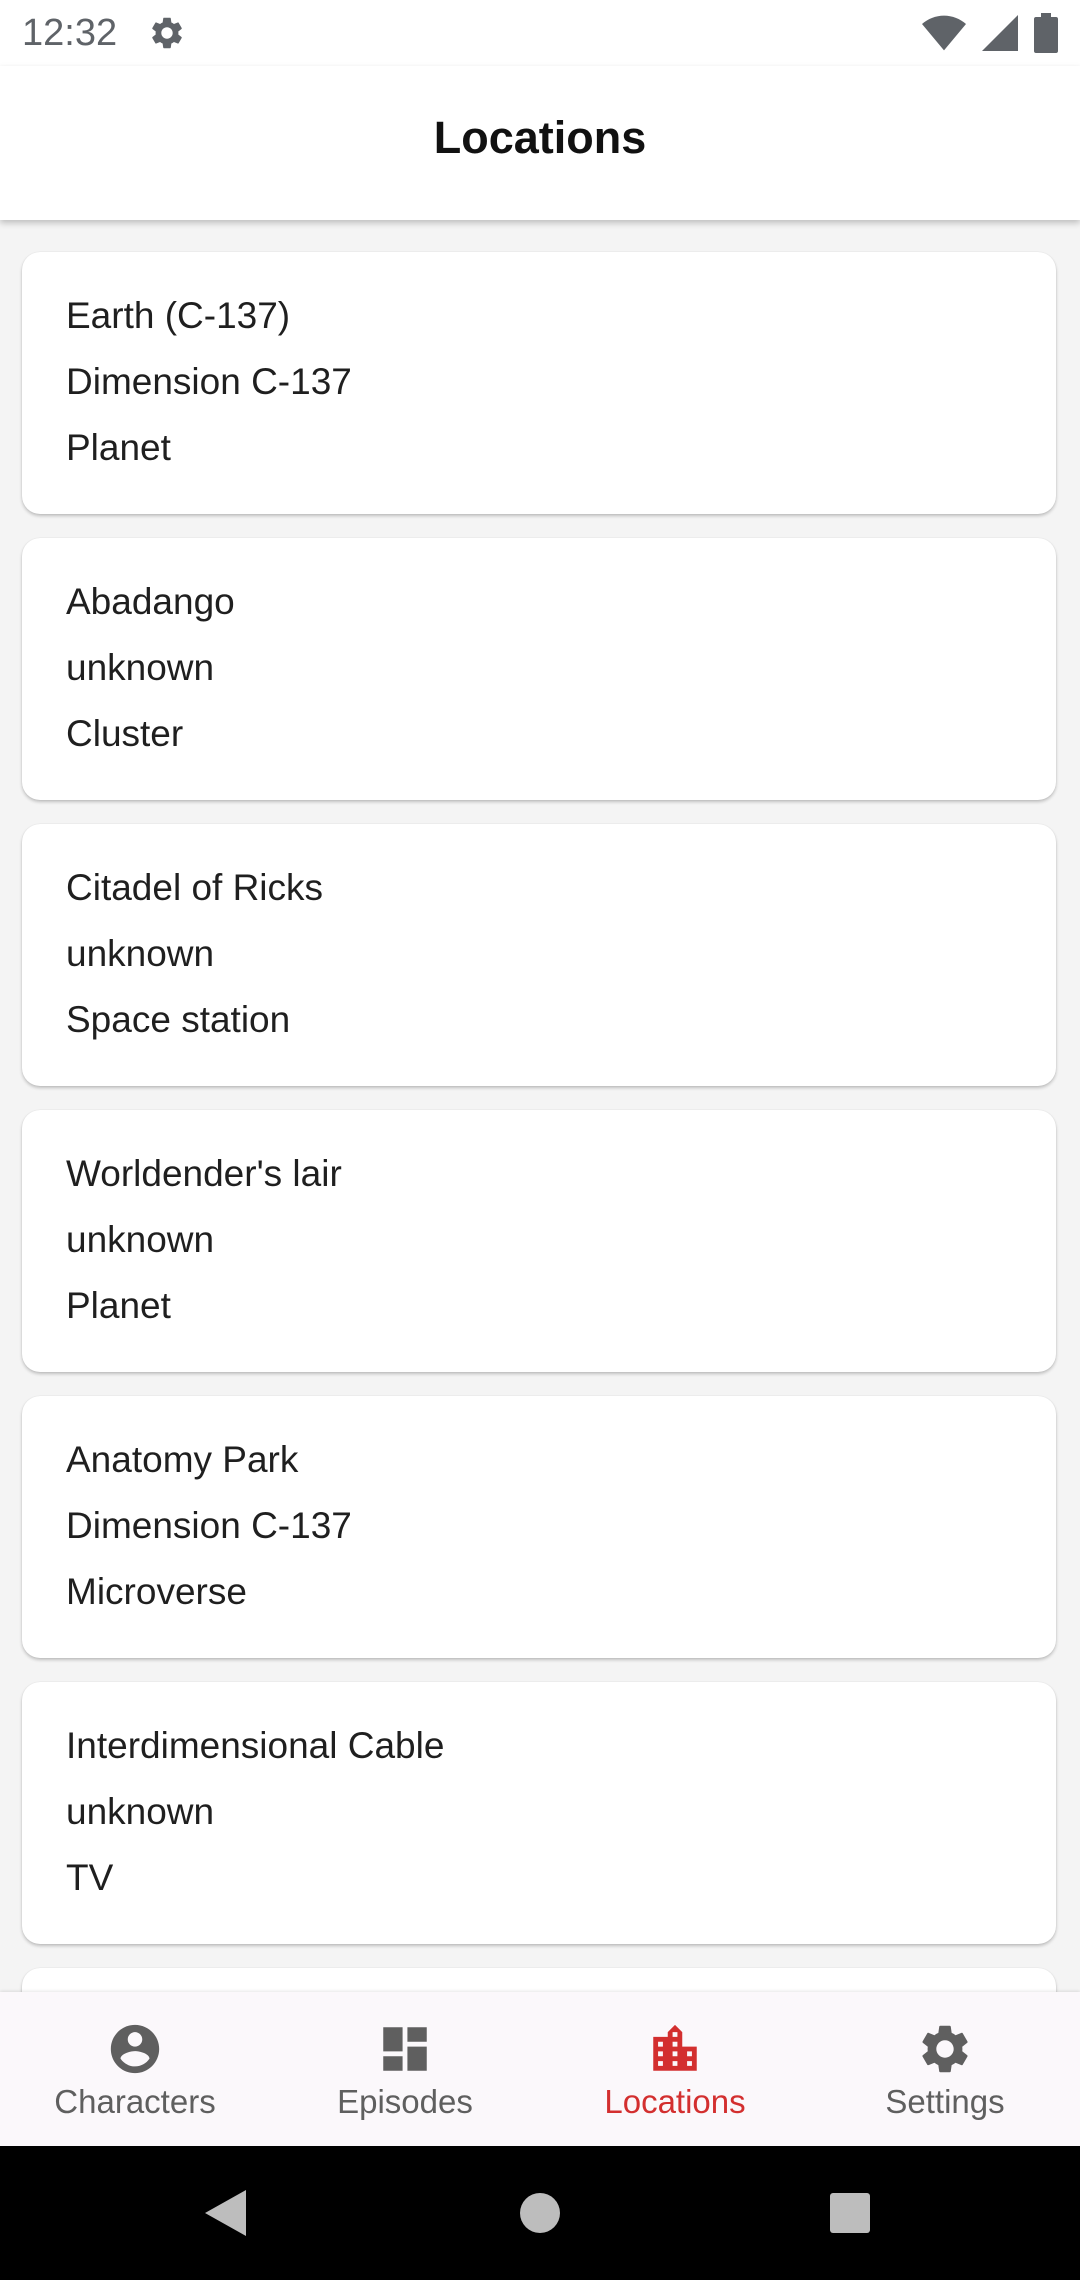  I want to click on battery-icon, so click(1046, 33).